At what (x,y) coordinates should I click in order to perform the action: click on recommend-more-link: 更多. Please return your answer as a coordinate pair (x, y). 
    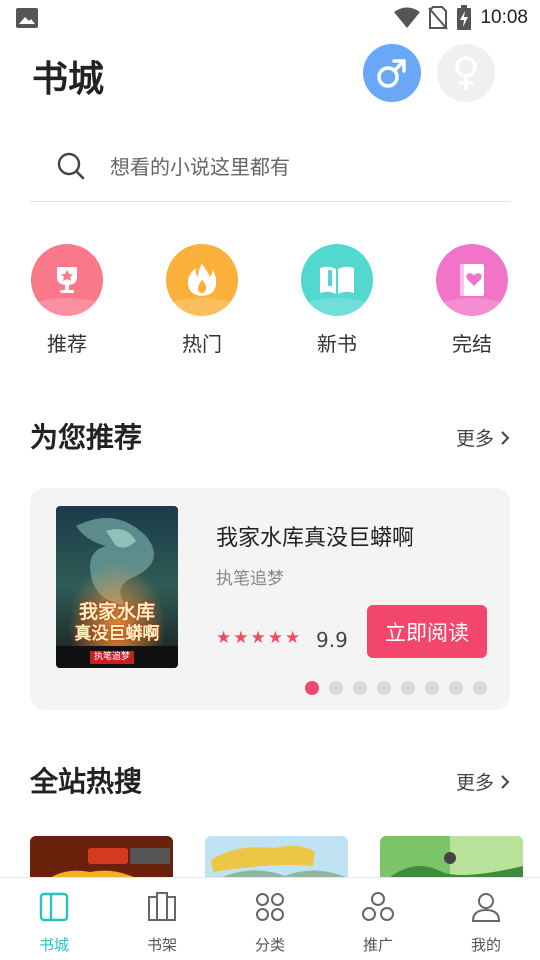
    Looking at the image, I should click on (483, 437).